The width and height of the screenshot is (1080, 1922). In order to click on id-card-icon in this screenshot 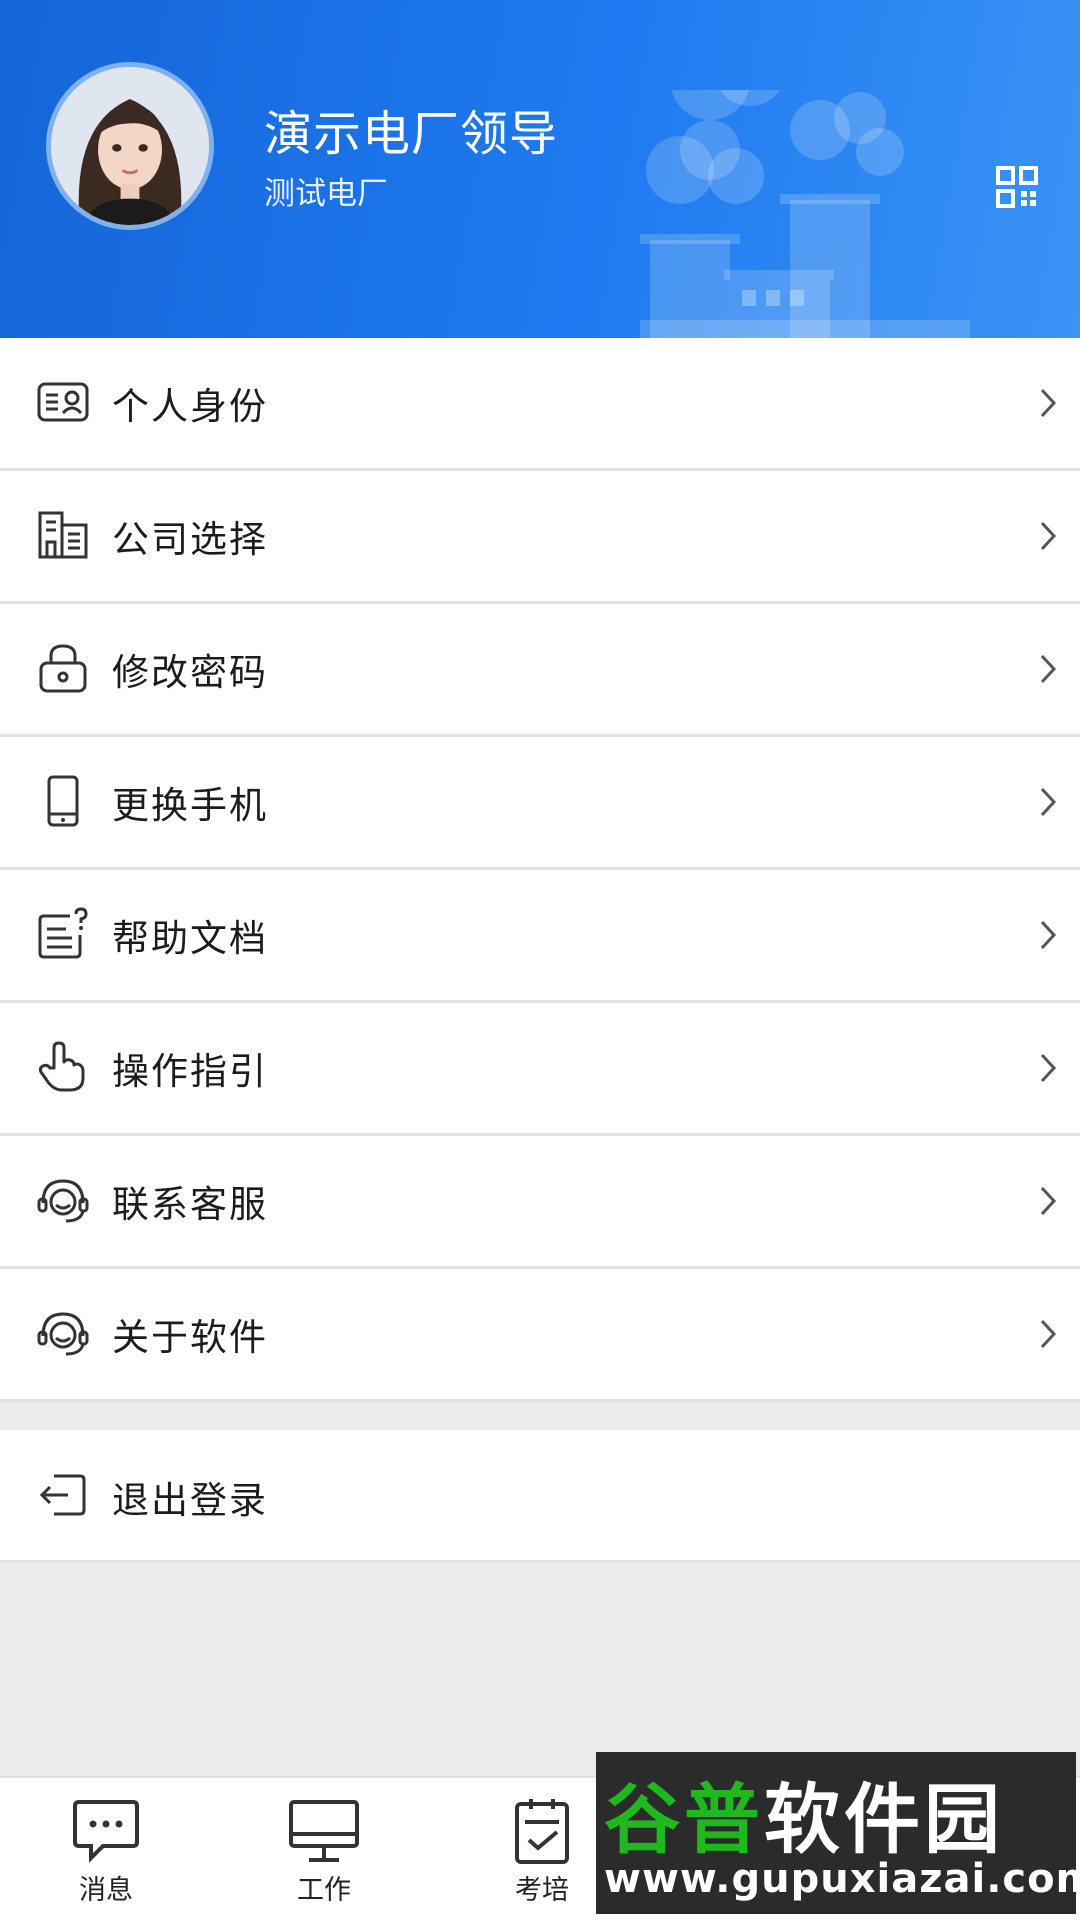, I will do `click(63, 402)`.